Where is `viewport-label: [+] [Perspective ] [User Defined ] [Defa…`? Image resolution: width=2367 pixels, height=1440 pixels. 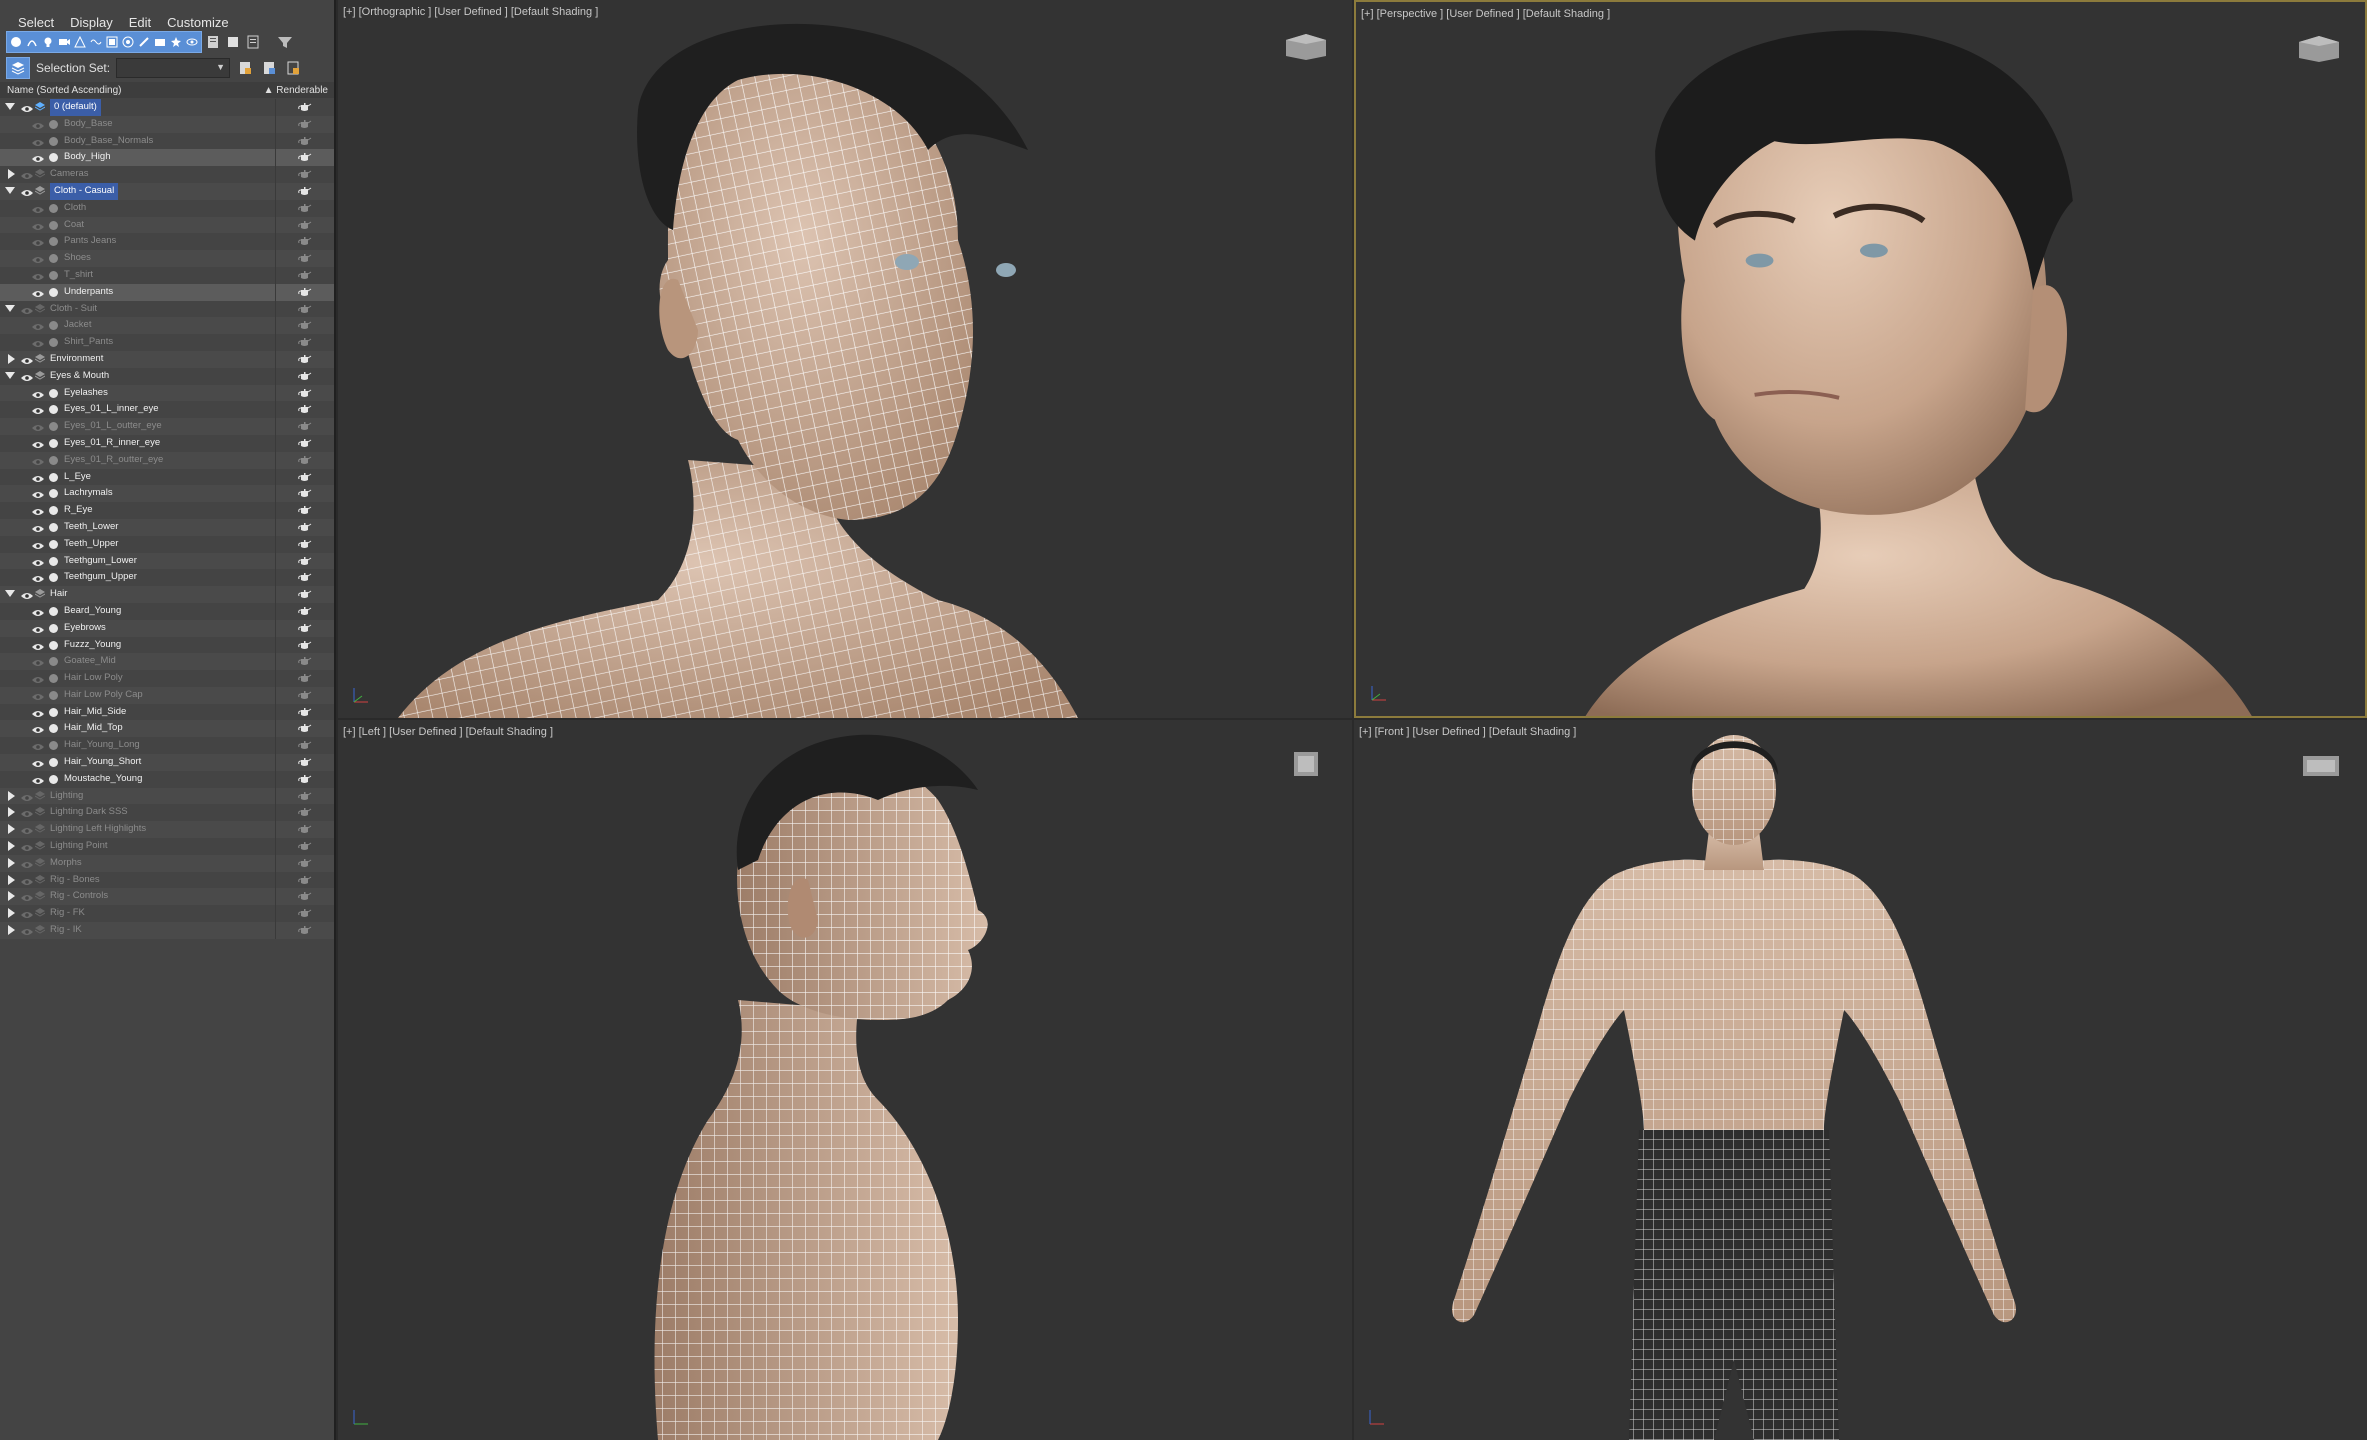 viewport-label: [+] [Perspective ] [User Defined ] [Defa… is located at coordinates (1485, 14).